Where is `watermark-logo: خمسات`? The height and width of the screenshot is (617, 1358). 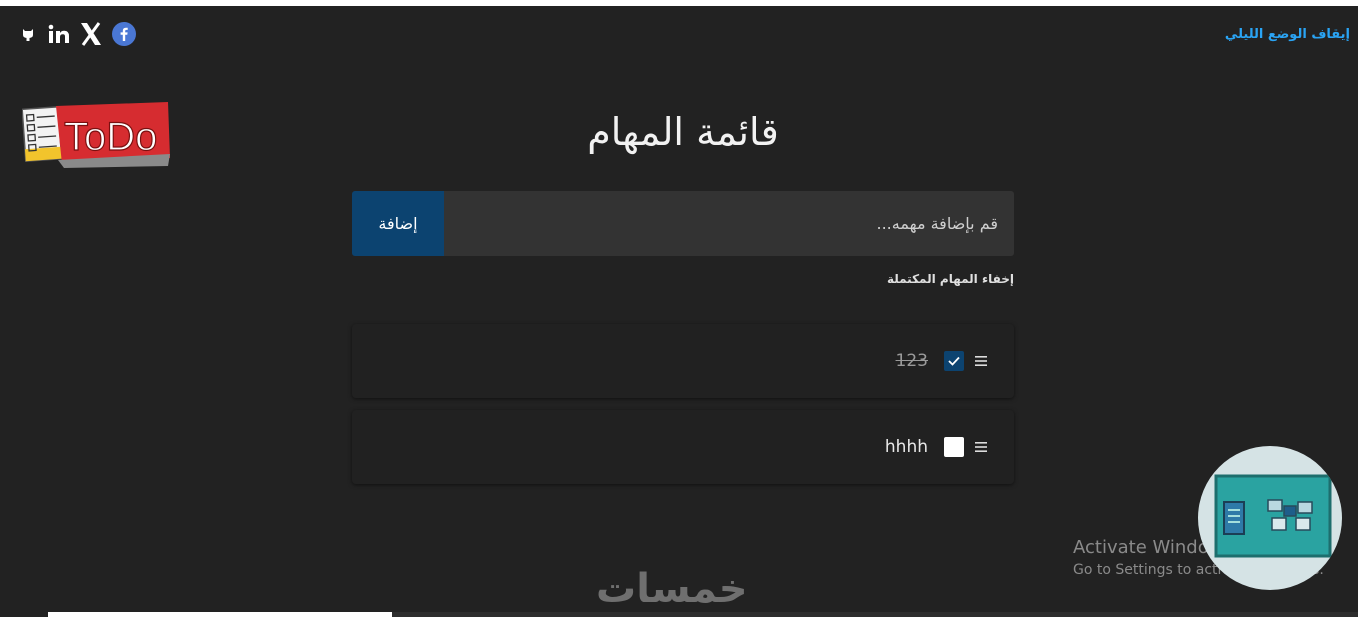 watermark-logo: خمسات is located at coordinates (672, 589).